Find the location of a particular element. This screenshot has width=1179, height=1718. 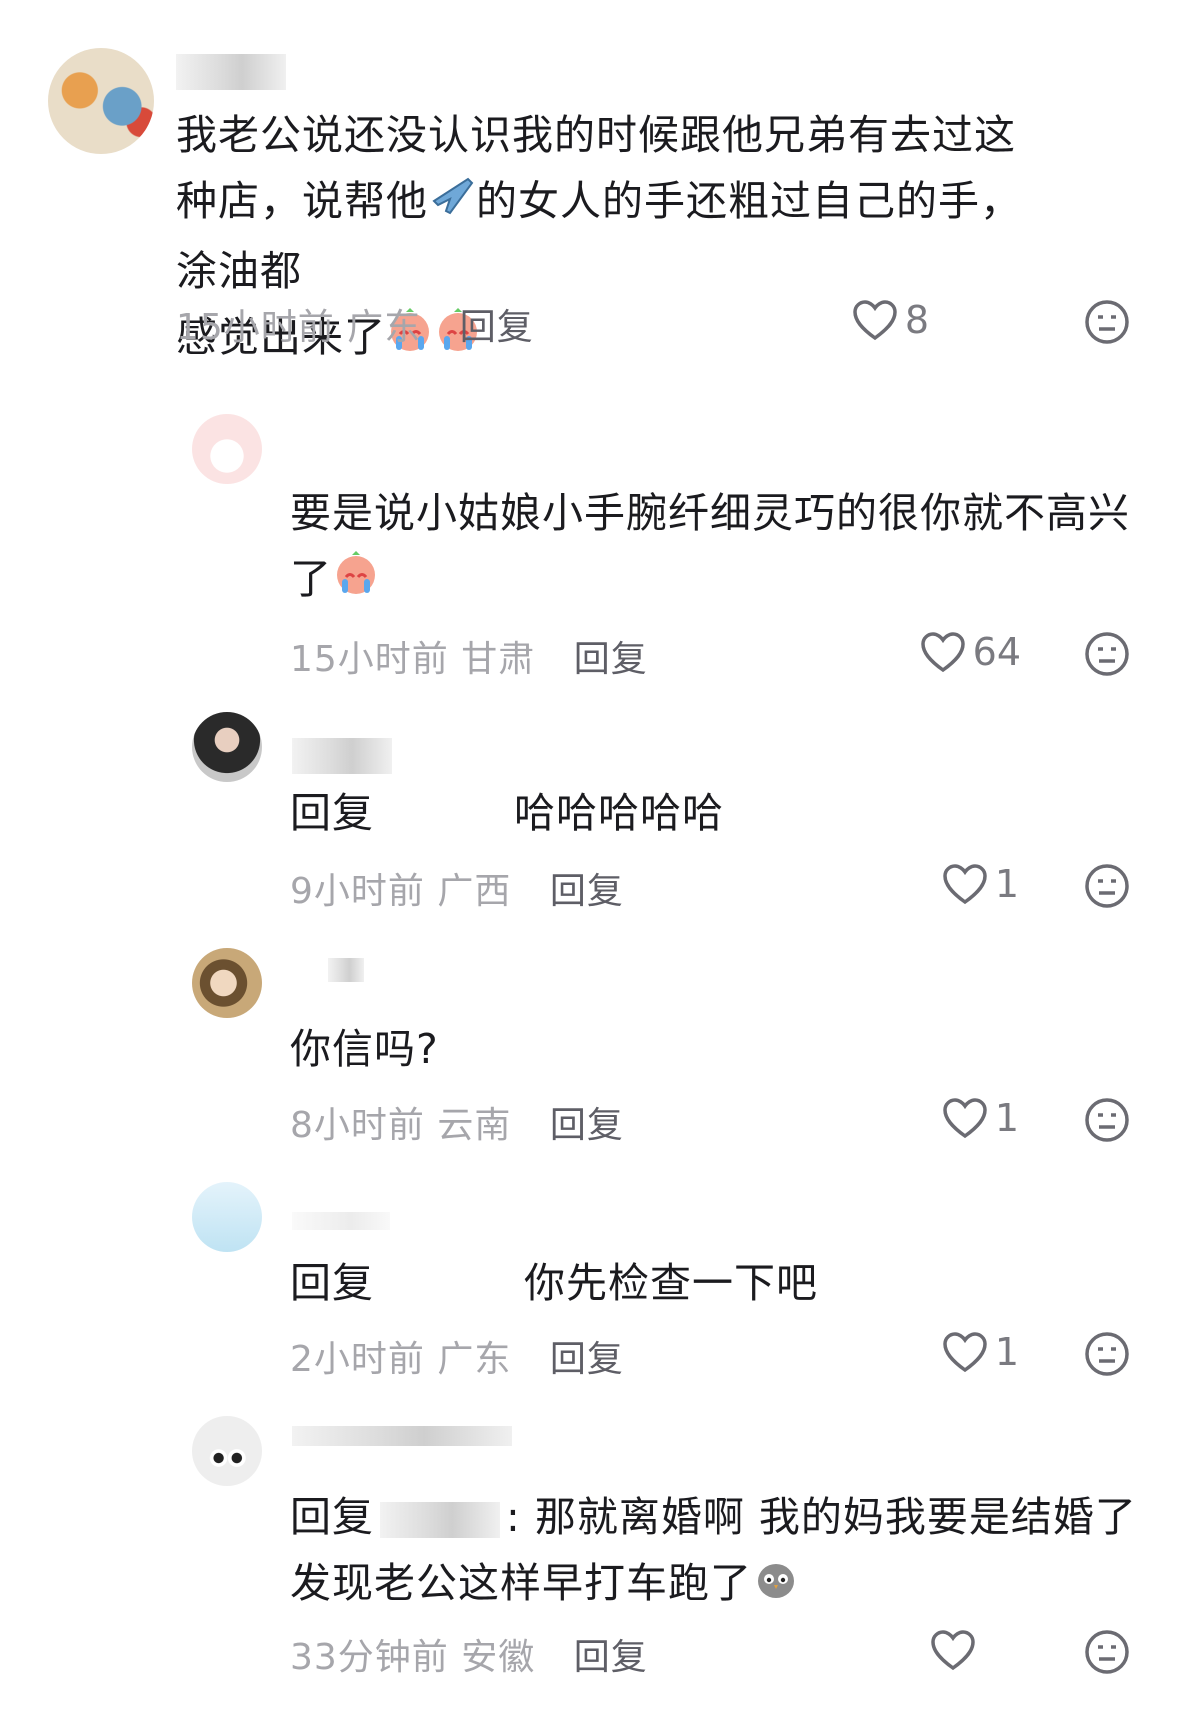

comment-text: 要是说小姑娘小手腕纤细灵巧的很你就不高兴了 is located at coordinates (710, 548).